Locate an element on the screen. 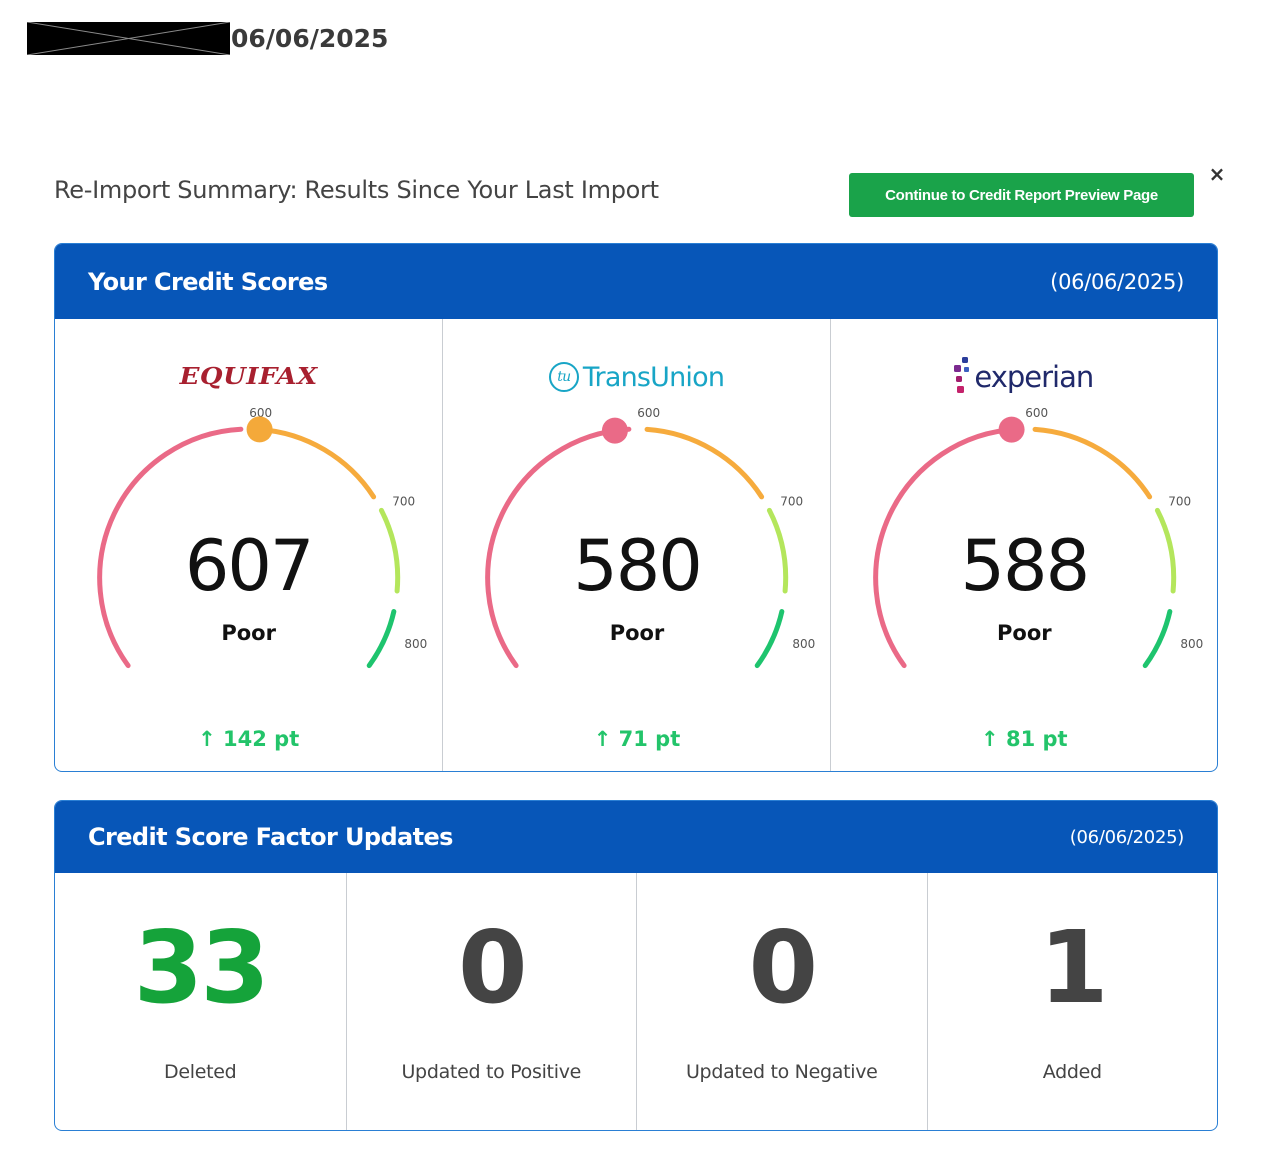  bureau-equifax: EQUIFAX 600 700 800 607 Poor ↑ 142 pt is located at coordinates (248, 545).